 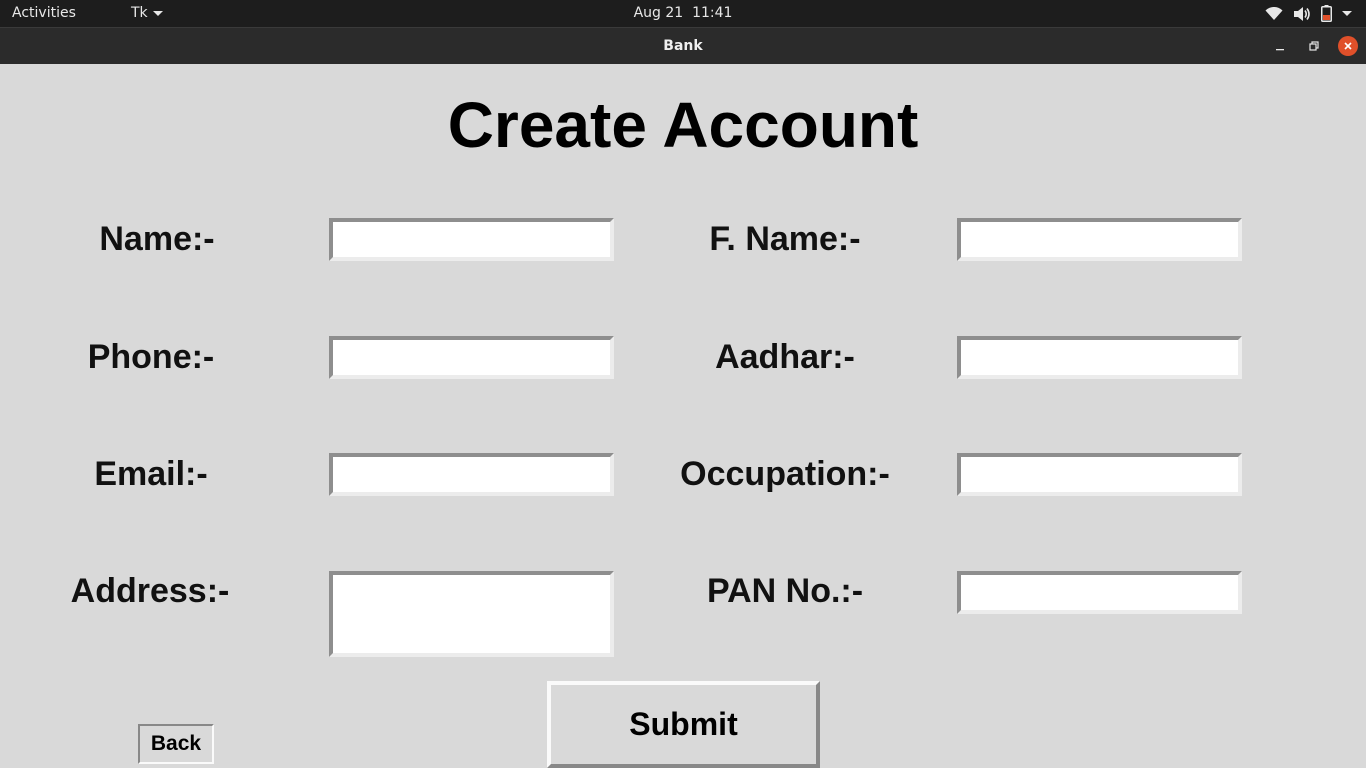 I want to click on window-title: Bank, so click(x=683, y=46).